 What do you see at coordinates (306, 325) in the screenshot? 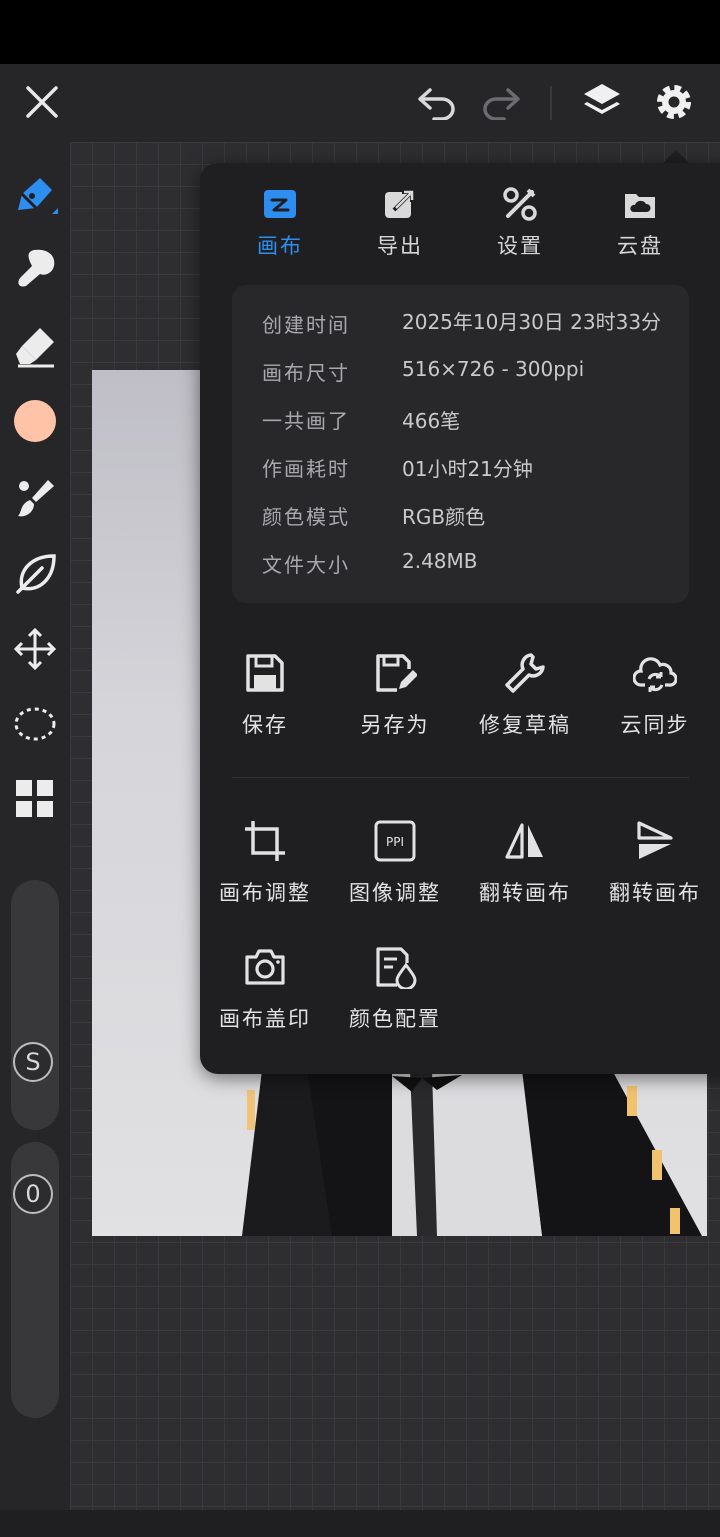
I see `info-key: 创建时间` at bounding box center [306, 325].